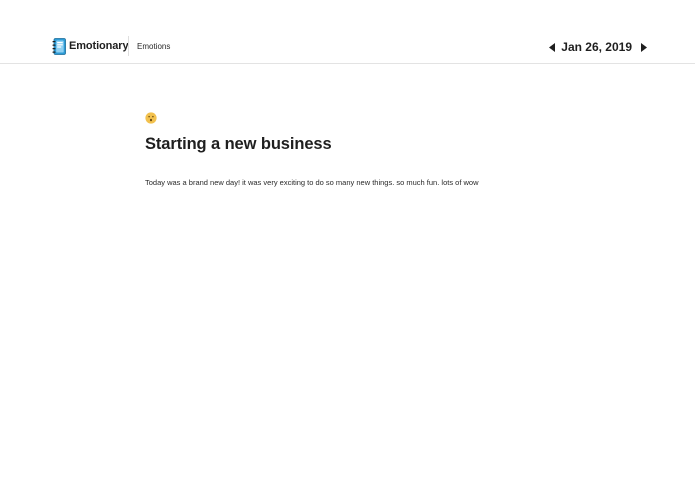 The image size is (695, 494). Describe the element at coordinates (59, 46) in the screenshot. I see `journal-icon` at that location.